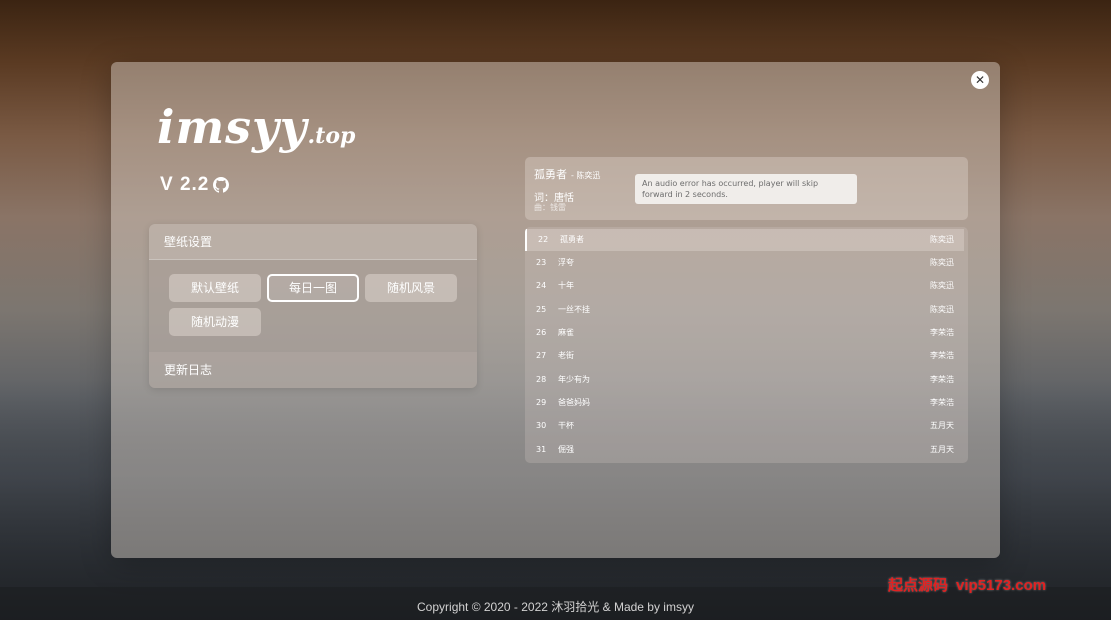 Image resolution: width=1111 pixels, height=620 pixels. Describe the element at coordinates (566, 425) in the screenshot. I see `track-name: 干杯` at that location.